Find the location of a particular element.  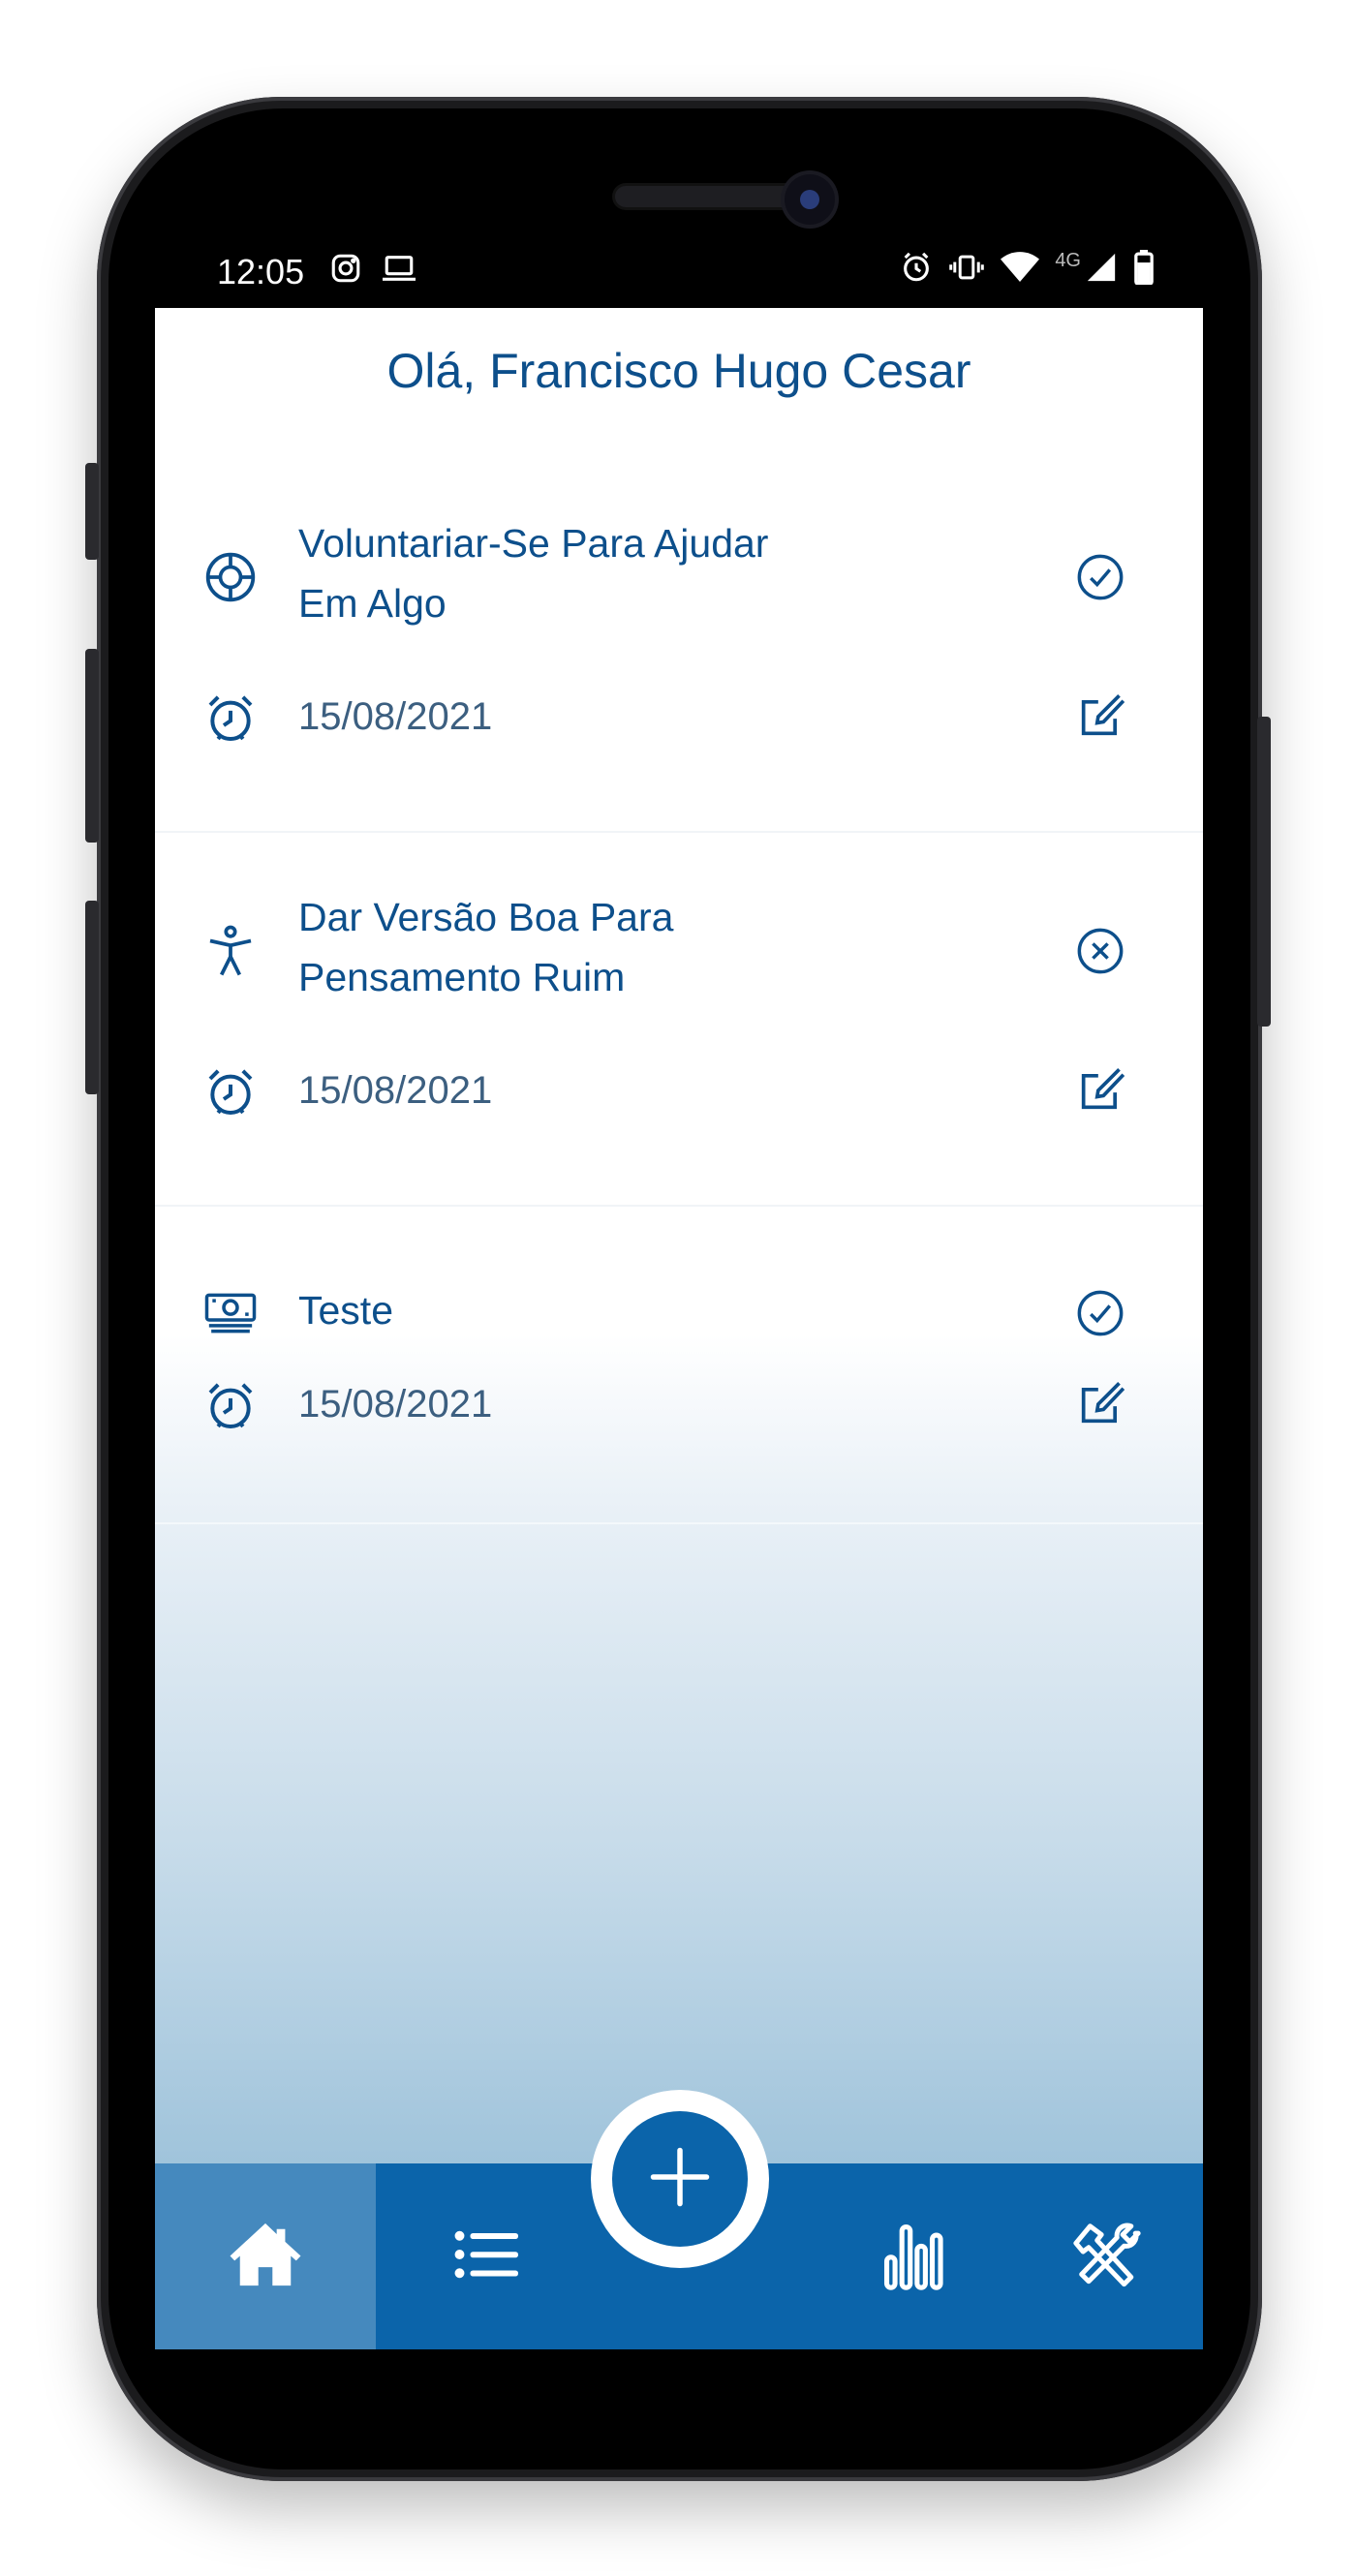

add-task-button is located at coordinates (680, 2179).